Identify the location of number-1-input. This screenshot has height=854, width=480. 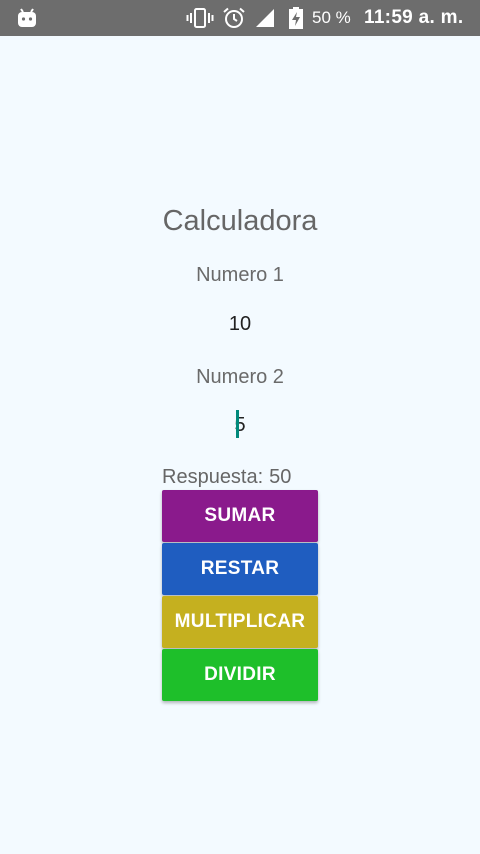
(240, 324).